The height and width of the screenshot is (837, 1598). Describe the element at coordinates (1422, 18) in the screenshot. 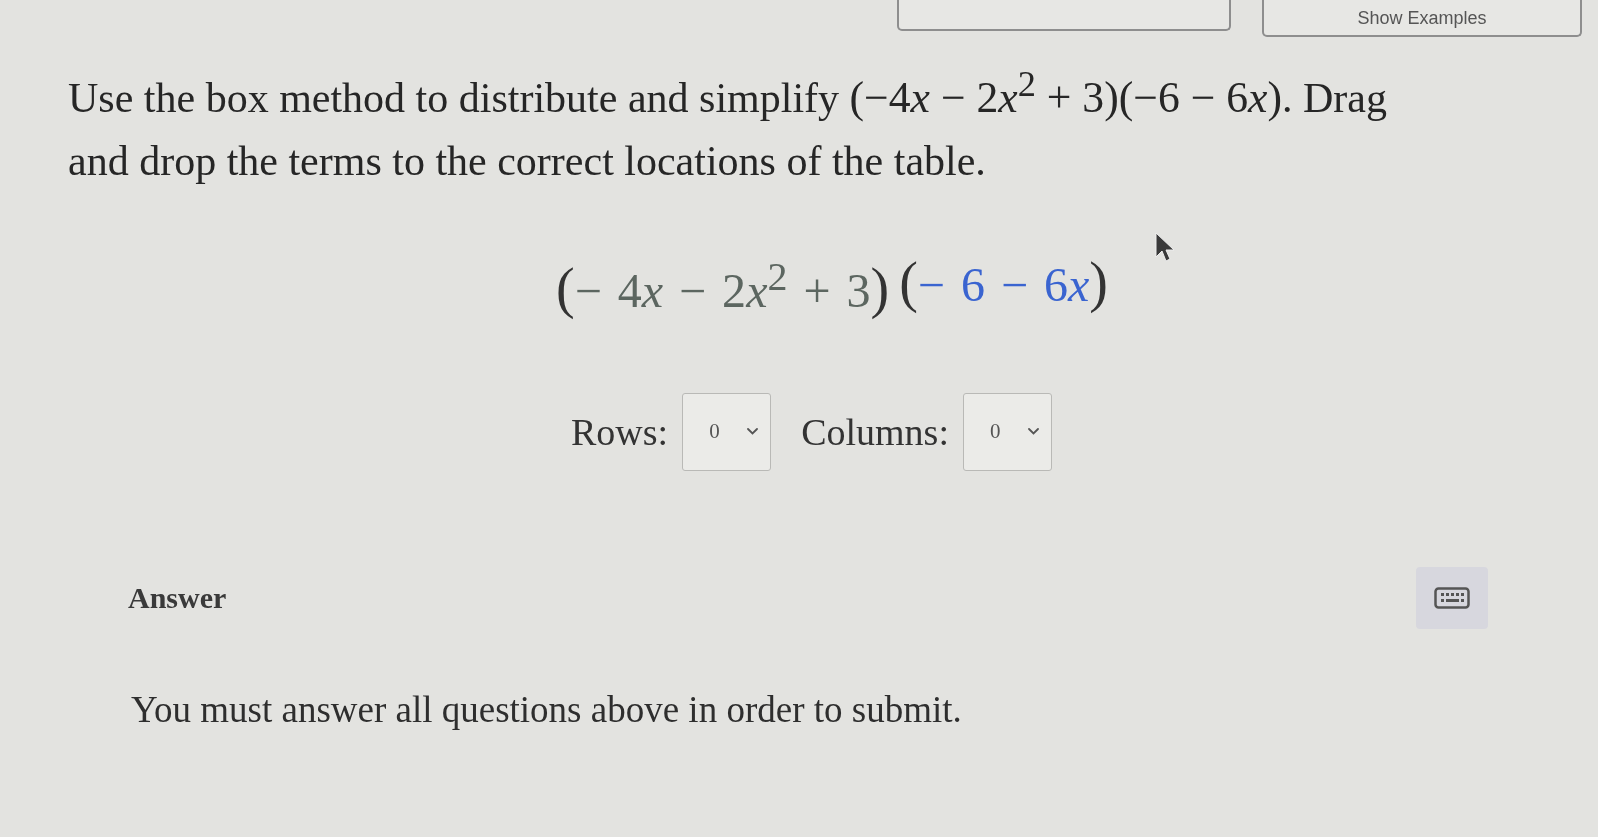

I see `show-examples-button: Show Examples` at that location.